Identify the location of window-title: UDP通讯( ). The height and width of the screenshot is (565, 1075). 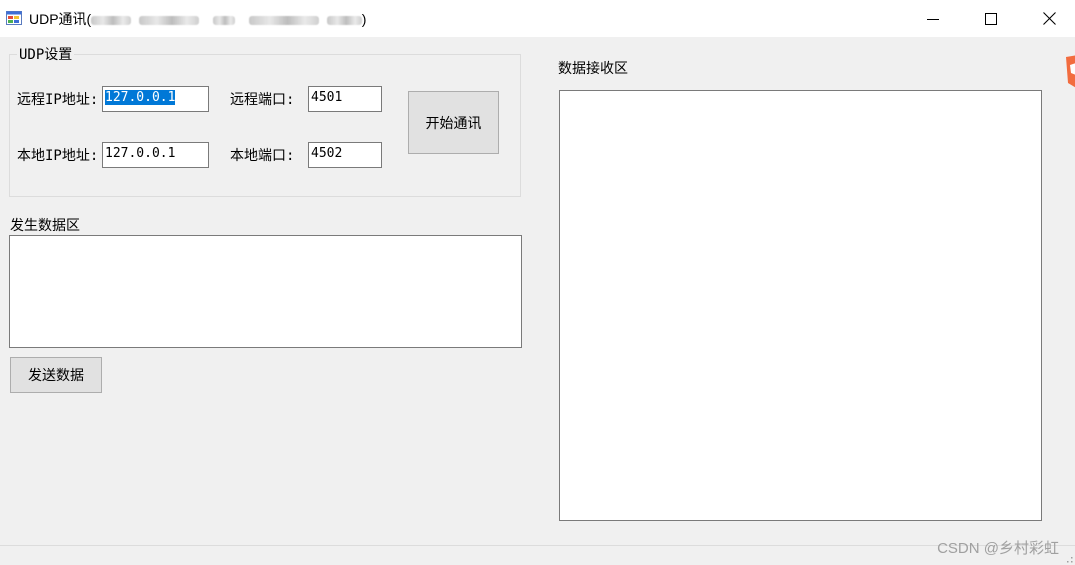
(197, 19).